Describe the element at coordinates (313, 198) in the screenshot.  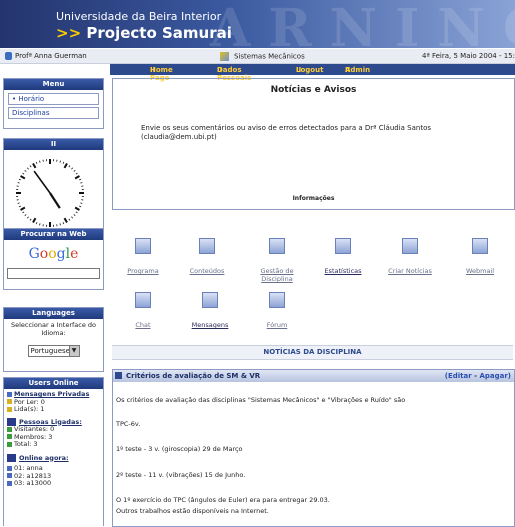
I see `news-info: Informações` at that location.